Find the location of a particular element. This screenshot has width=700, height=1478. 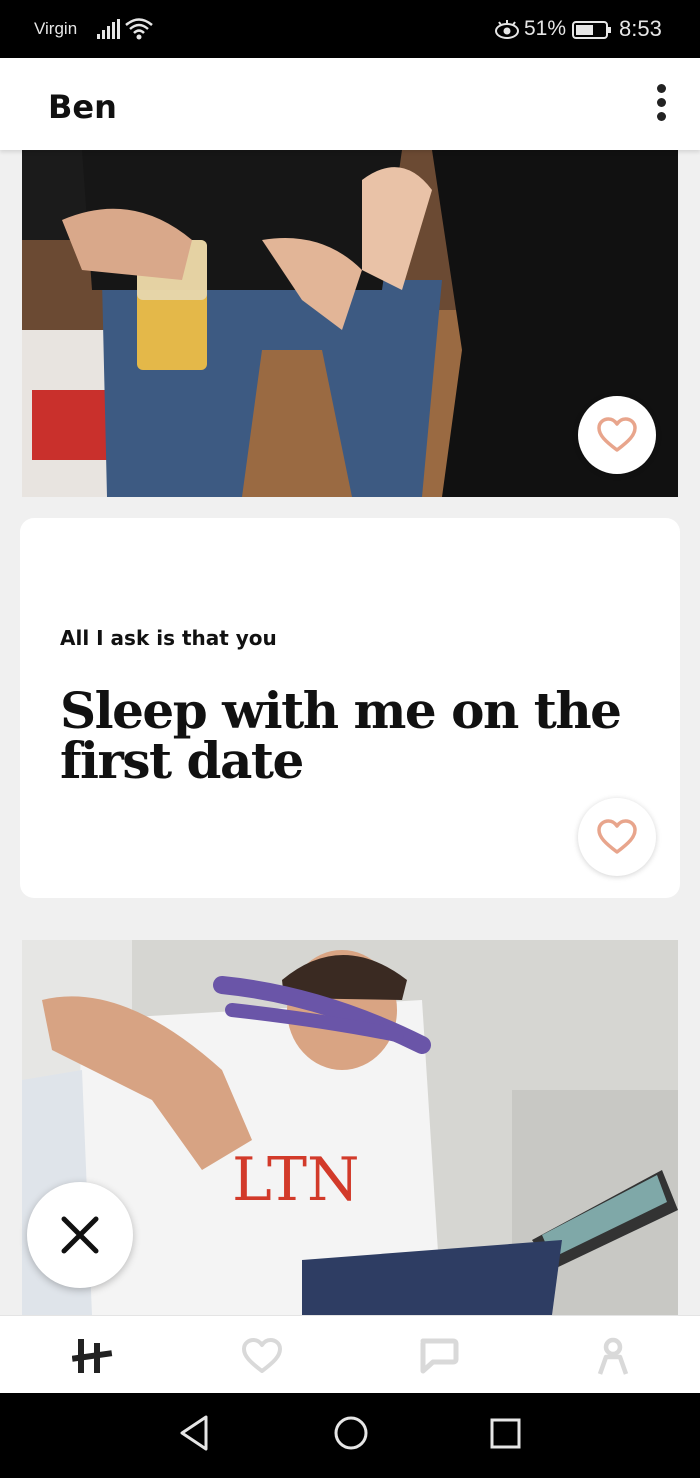

battery-icon is located at coordinates (591, 30).